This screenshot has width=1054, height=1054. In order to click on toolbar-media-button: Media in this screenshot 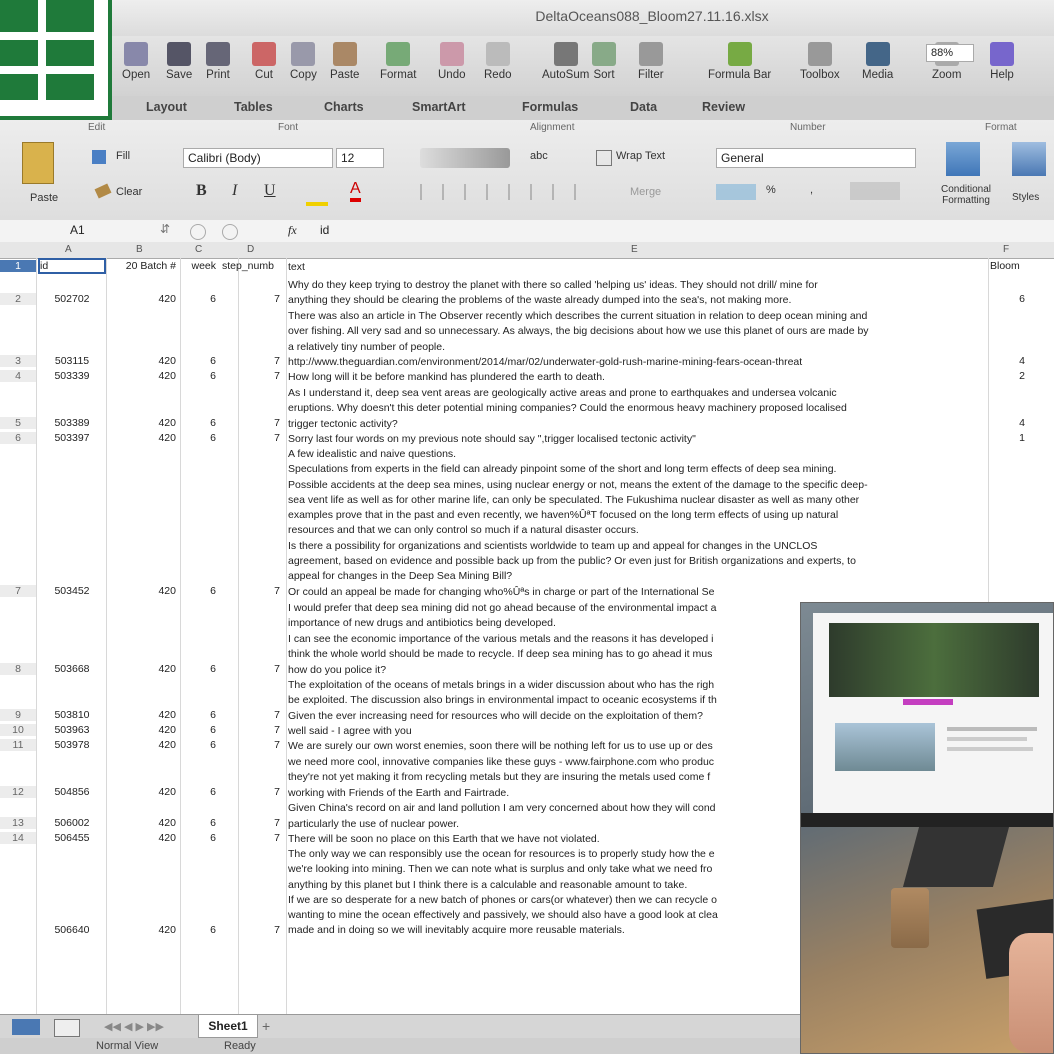, I will do `click(877, 59)`.